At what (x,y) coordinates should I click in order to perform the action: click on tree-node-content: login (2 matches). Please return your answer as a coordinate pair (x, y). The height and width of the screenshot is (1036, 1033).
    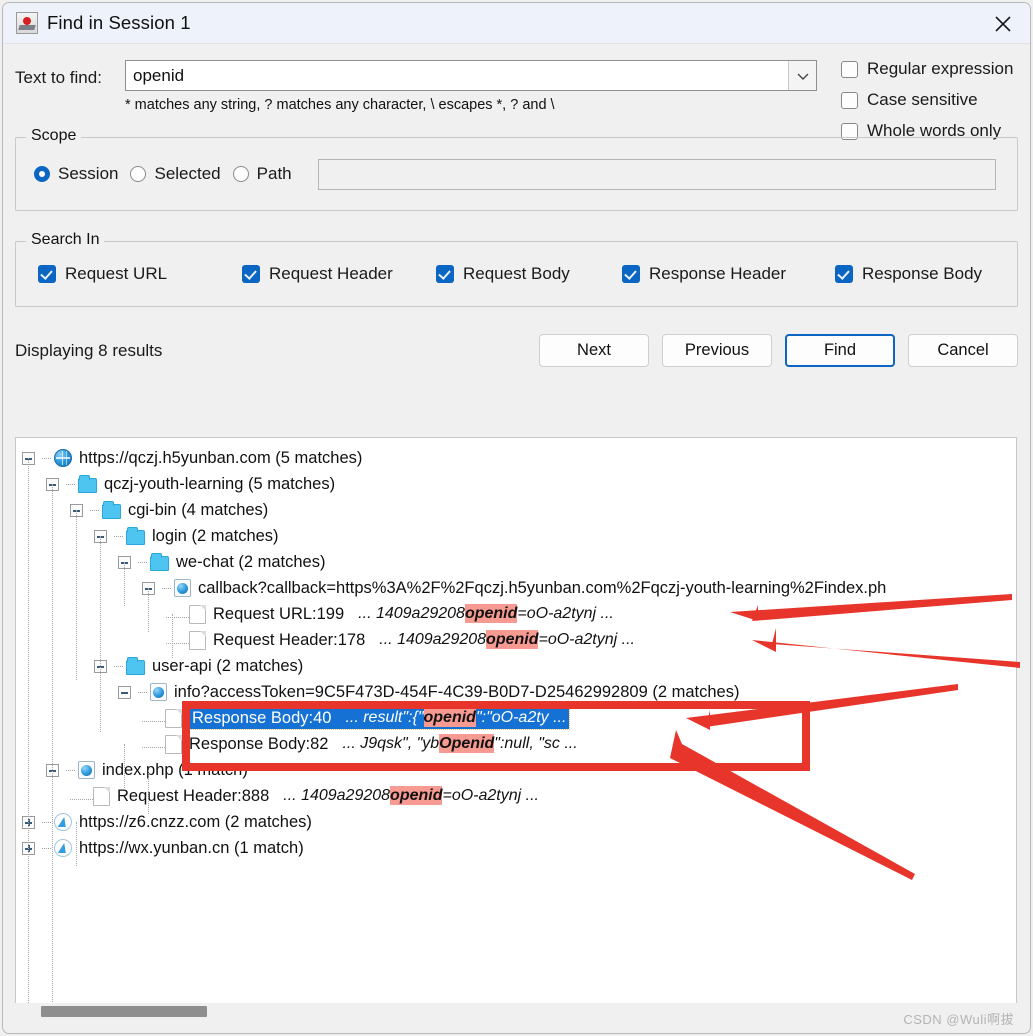
    Looking at the image, I should click on (215, 536).